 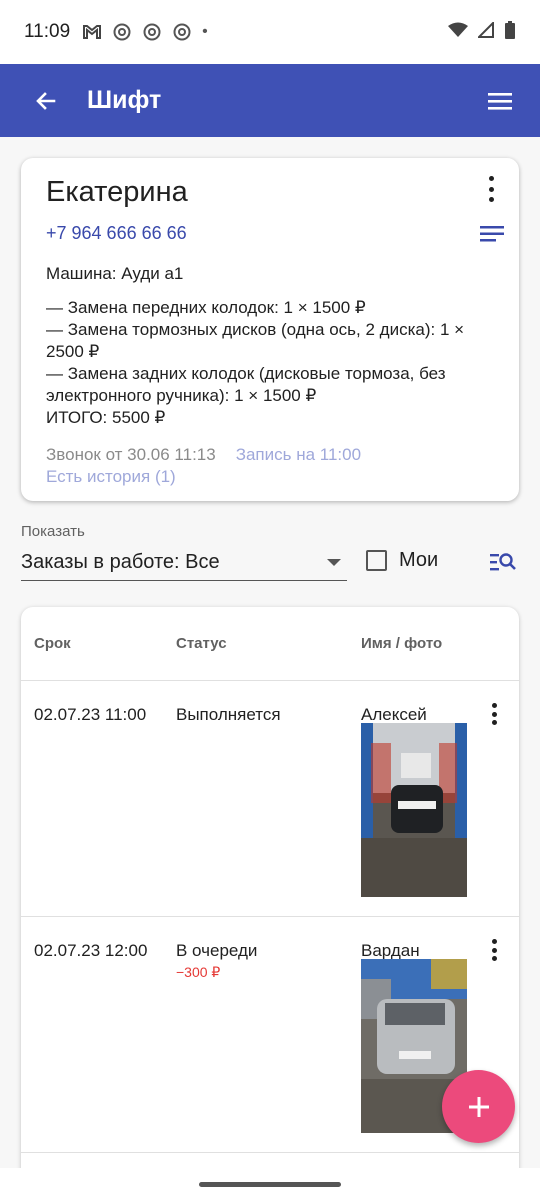 What do you see at coordinates (52, 643) in the screenshot?
I see `header-deadline: Срок` at bounding box center [52, 643].